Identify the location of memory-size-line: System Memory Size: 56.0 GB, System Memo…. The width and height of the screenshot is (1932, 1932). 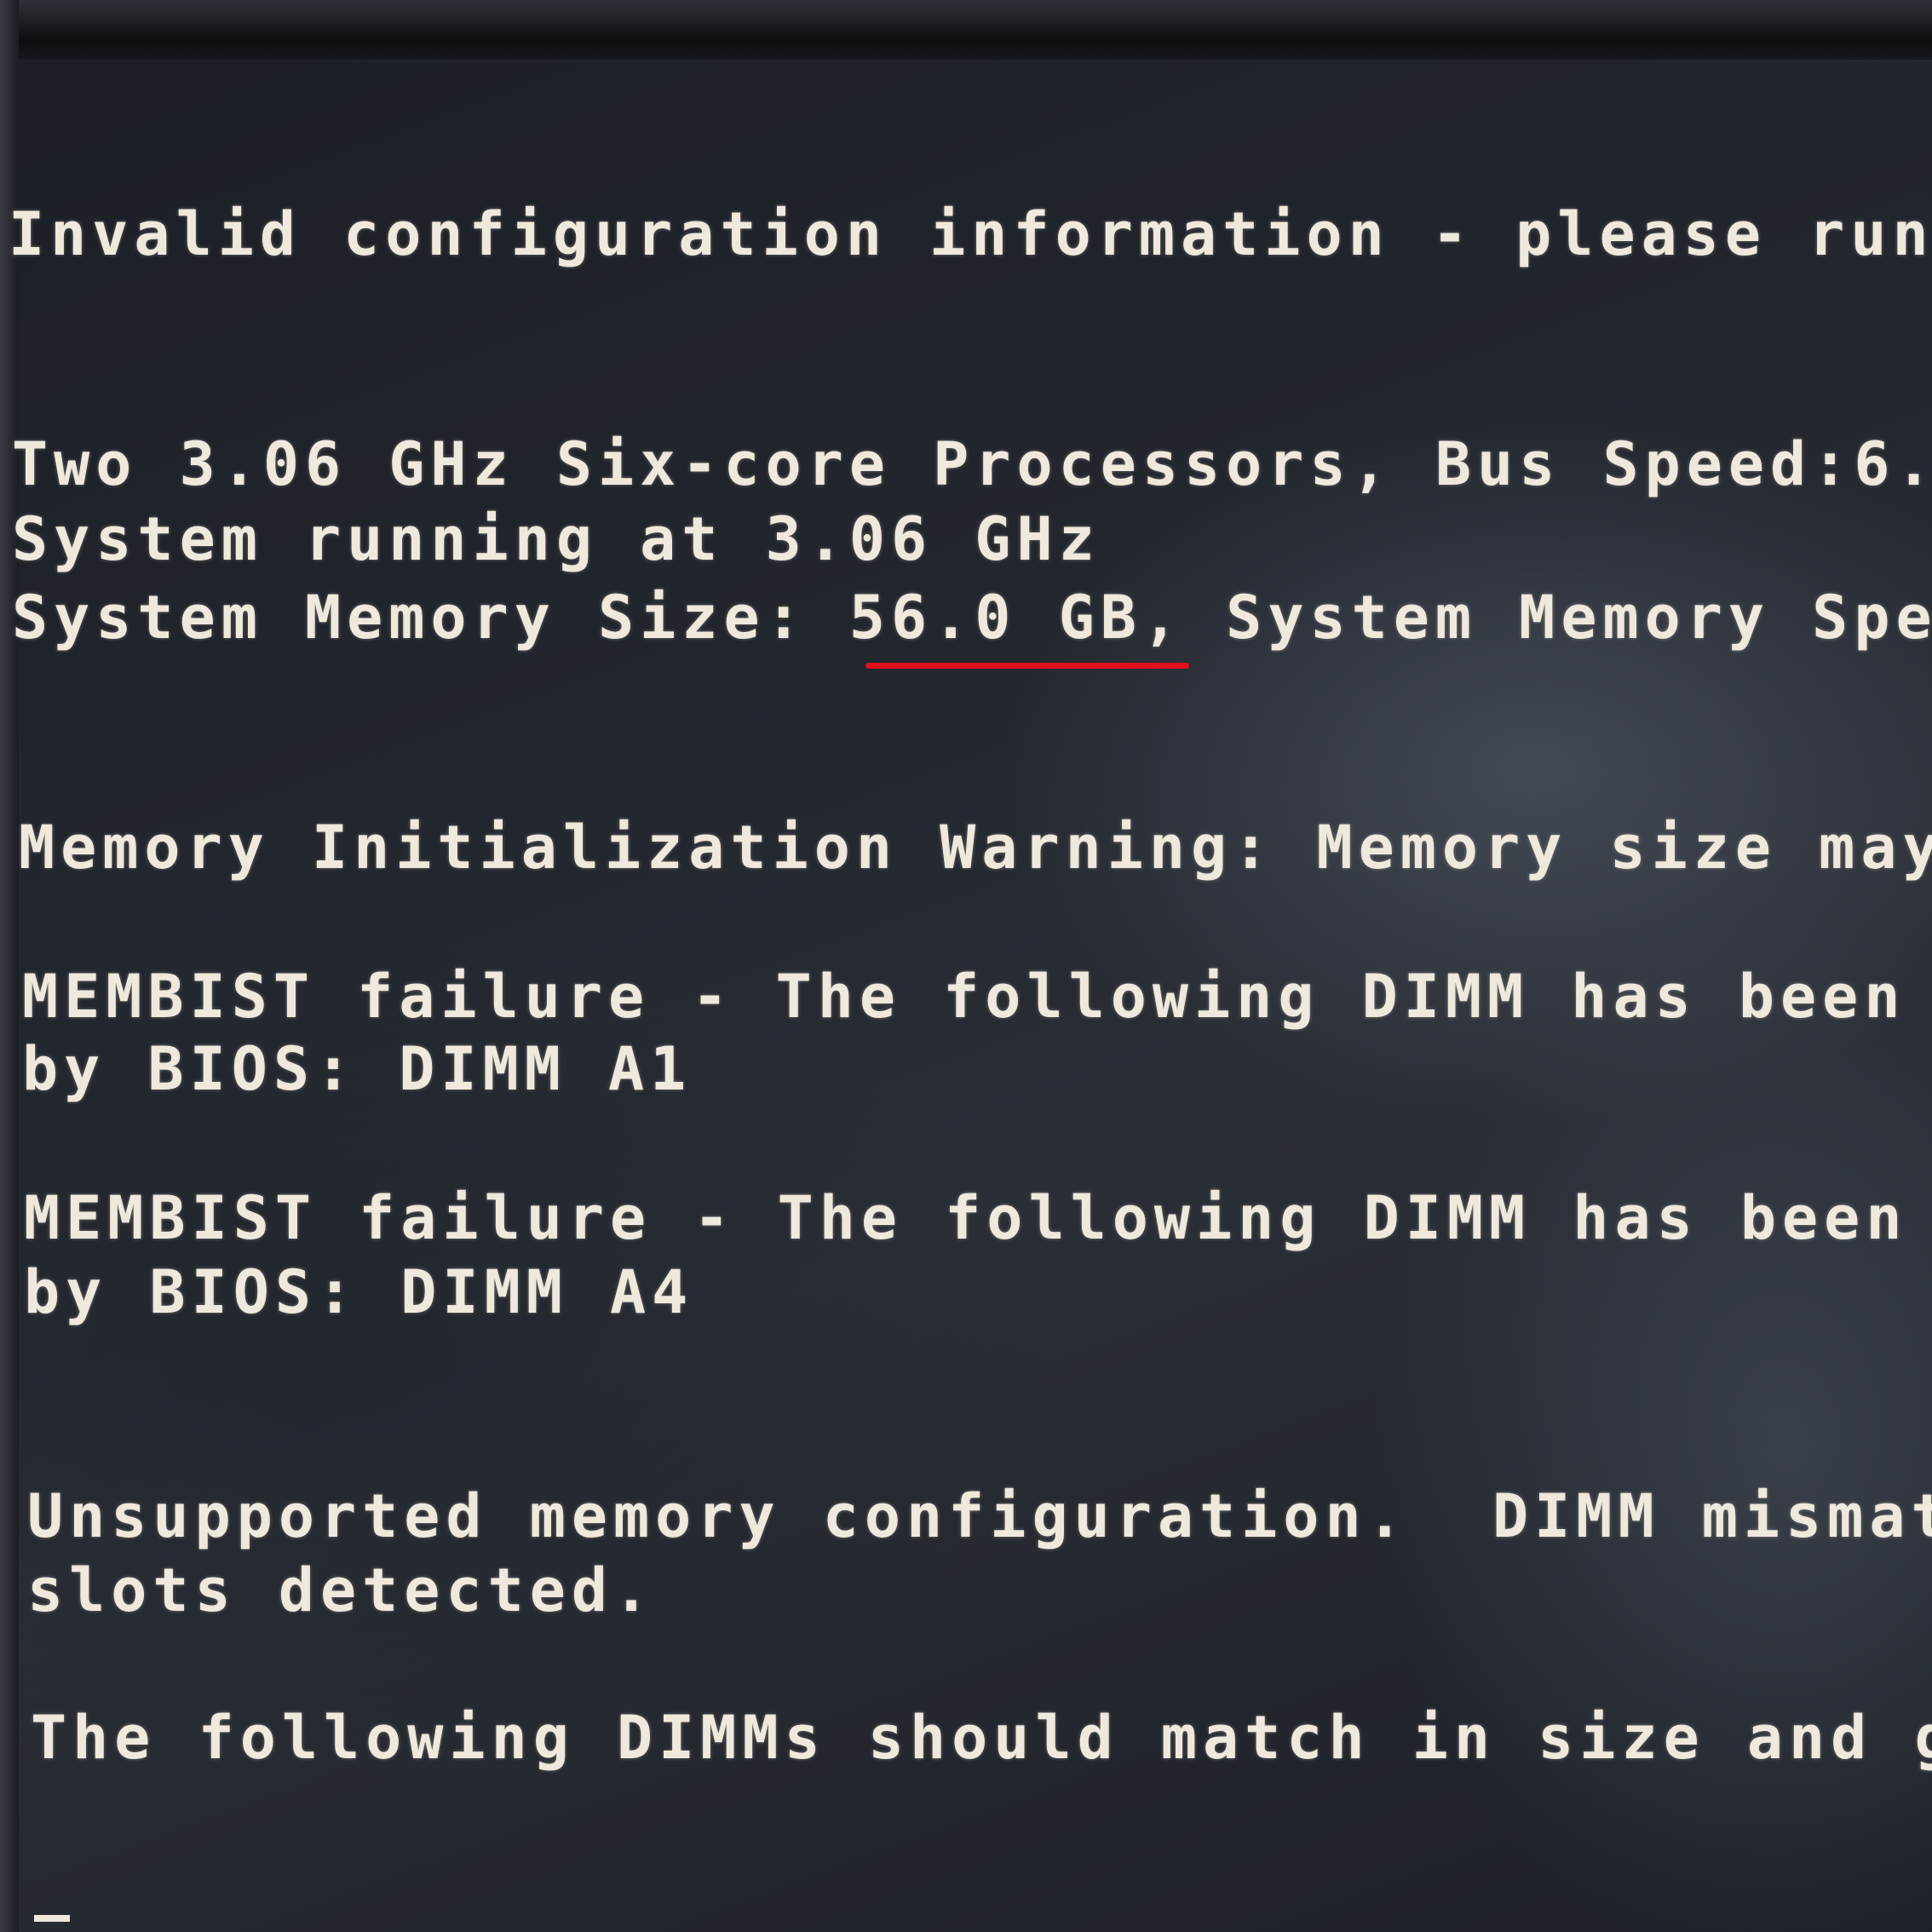
(972, 617).